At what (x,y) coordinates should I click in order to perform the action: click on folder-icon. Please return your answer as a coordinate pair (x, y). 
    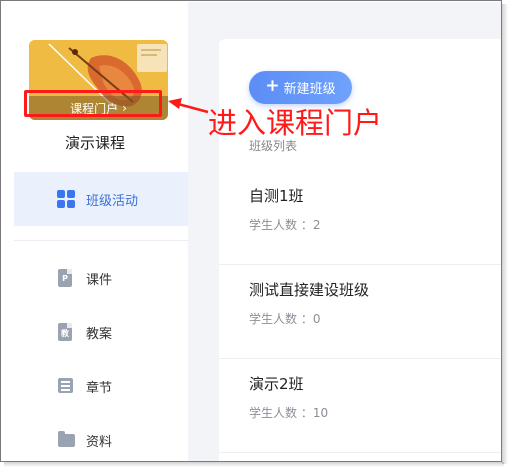
    Looking at the image, I should click on (66, 440).